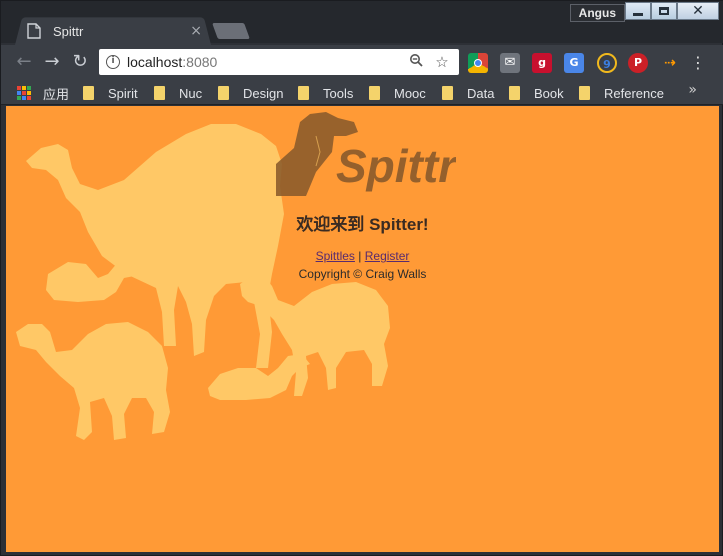 This screenshot has height=556, width=723. I want to click on welcome-heading: 欢迎来到 Spitter!, so click(362, 224).